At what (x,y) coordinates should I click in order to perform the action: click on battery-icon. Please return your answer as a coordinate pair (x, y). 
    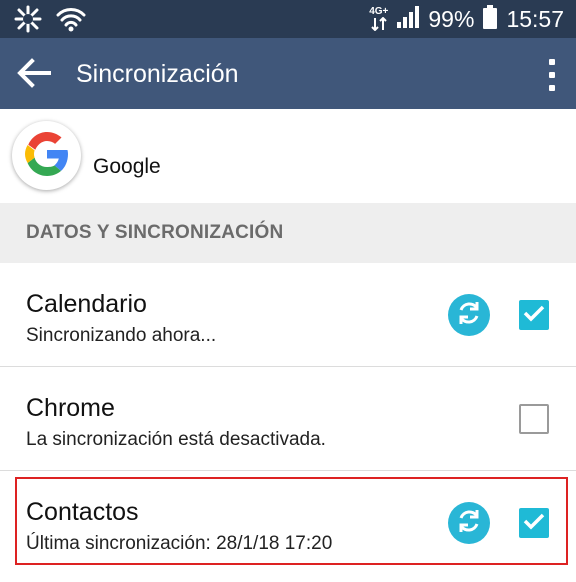
    Looking at the image, I should click on (490, 19).